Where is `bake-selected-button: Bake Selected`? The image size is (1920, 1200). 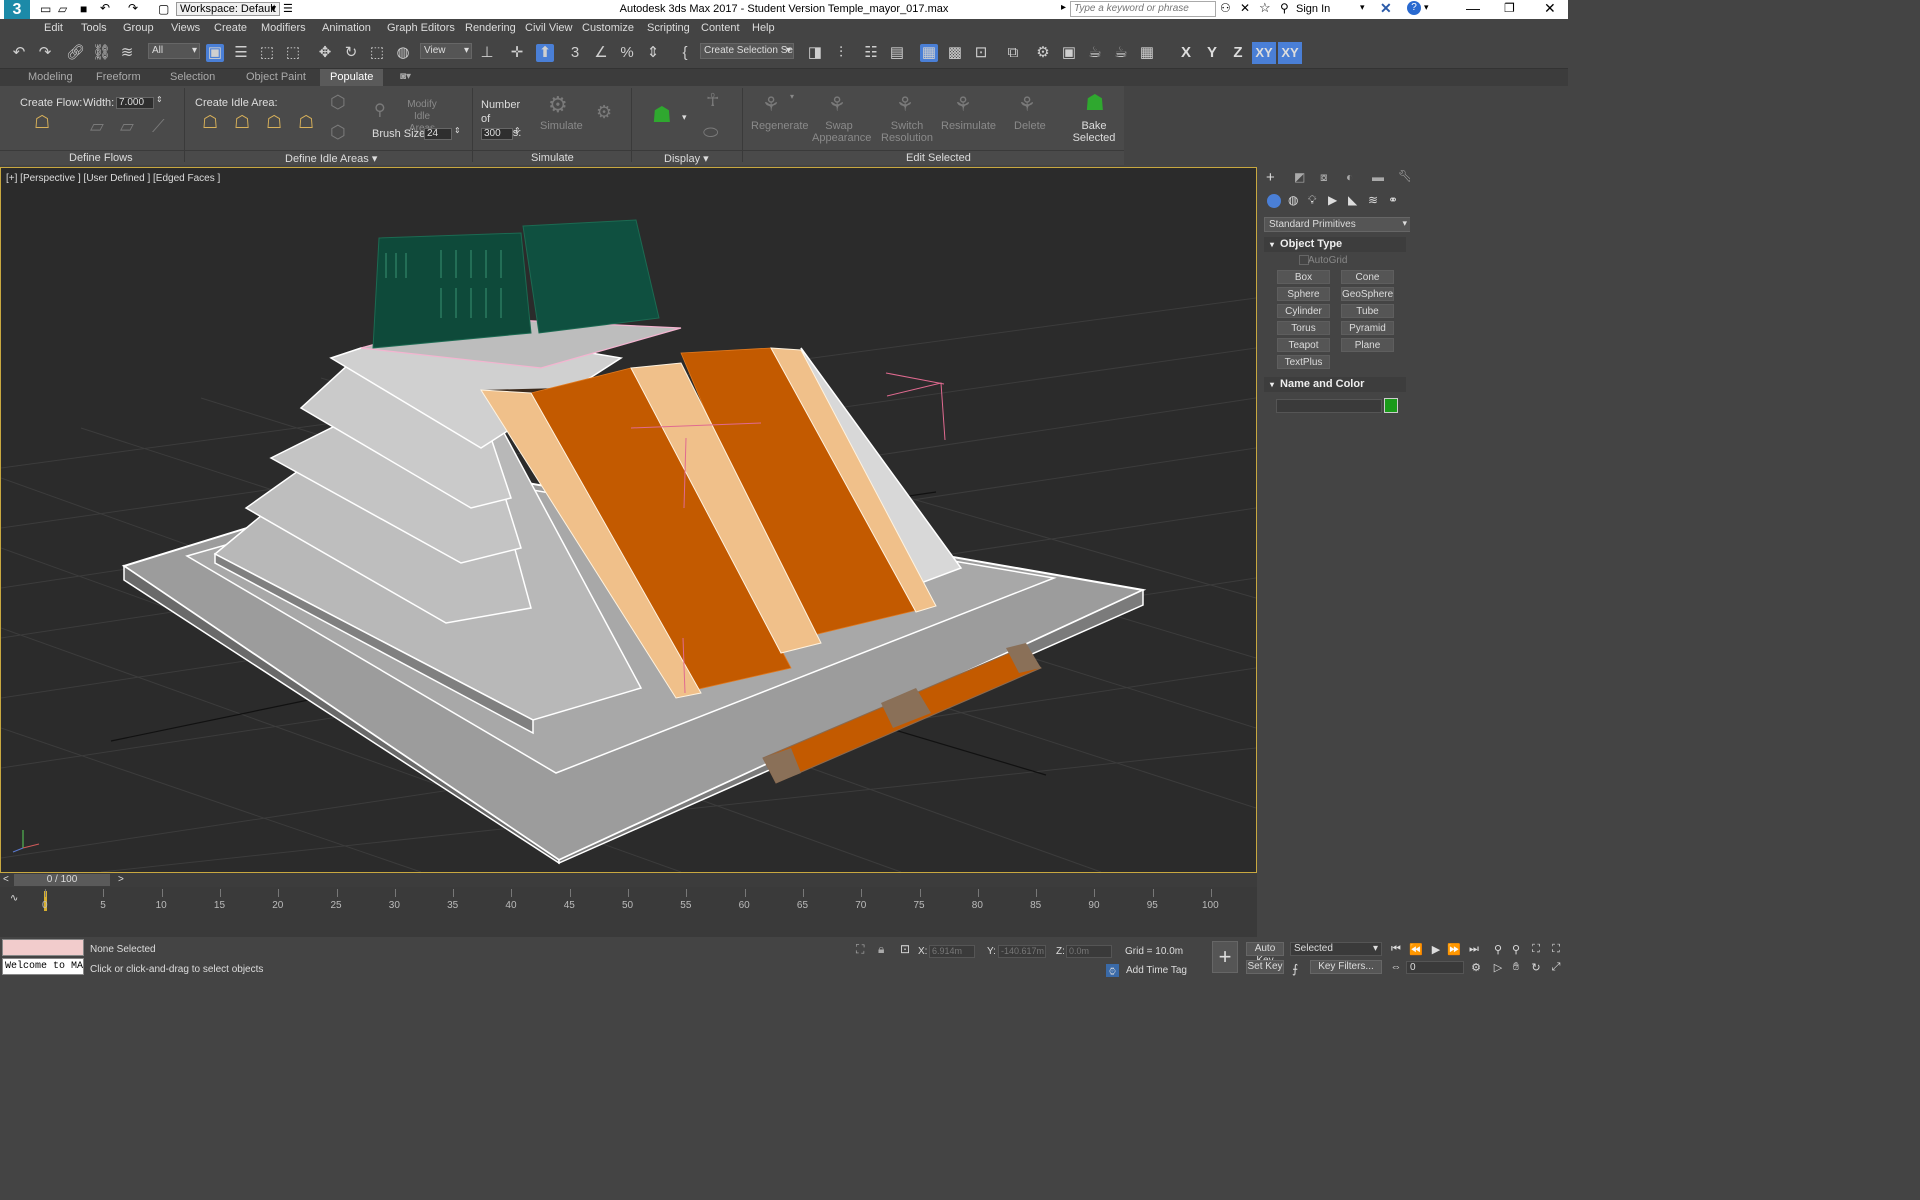
bake-selected-button: Bake Selected is located at coordinates (1094, 132).